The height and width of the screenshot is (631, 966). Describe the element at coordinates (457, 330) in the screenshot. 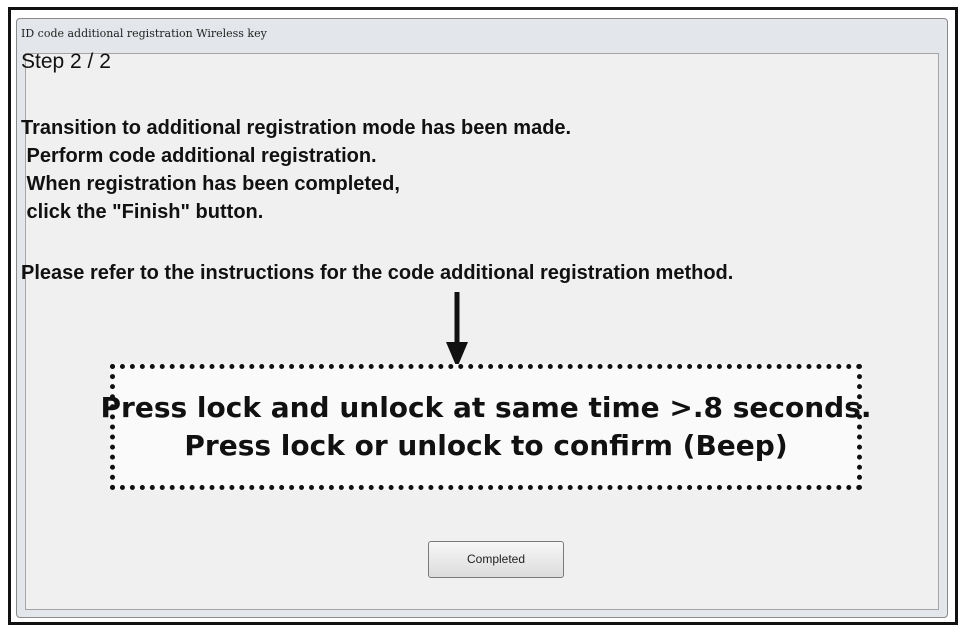

I see `down-arrow-icon` at that location.